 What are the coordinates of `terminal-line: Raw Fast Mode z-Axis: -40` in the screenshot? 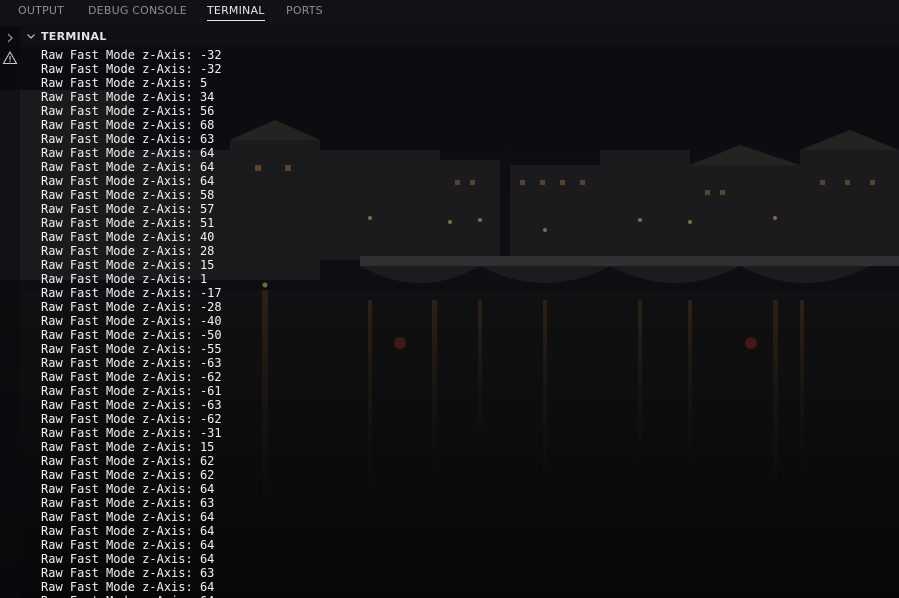 It's located at (131, 321).